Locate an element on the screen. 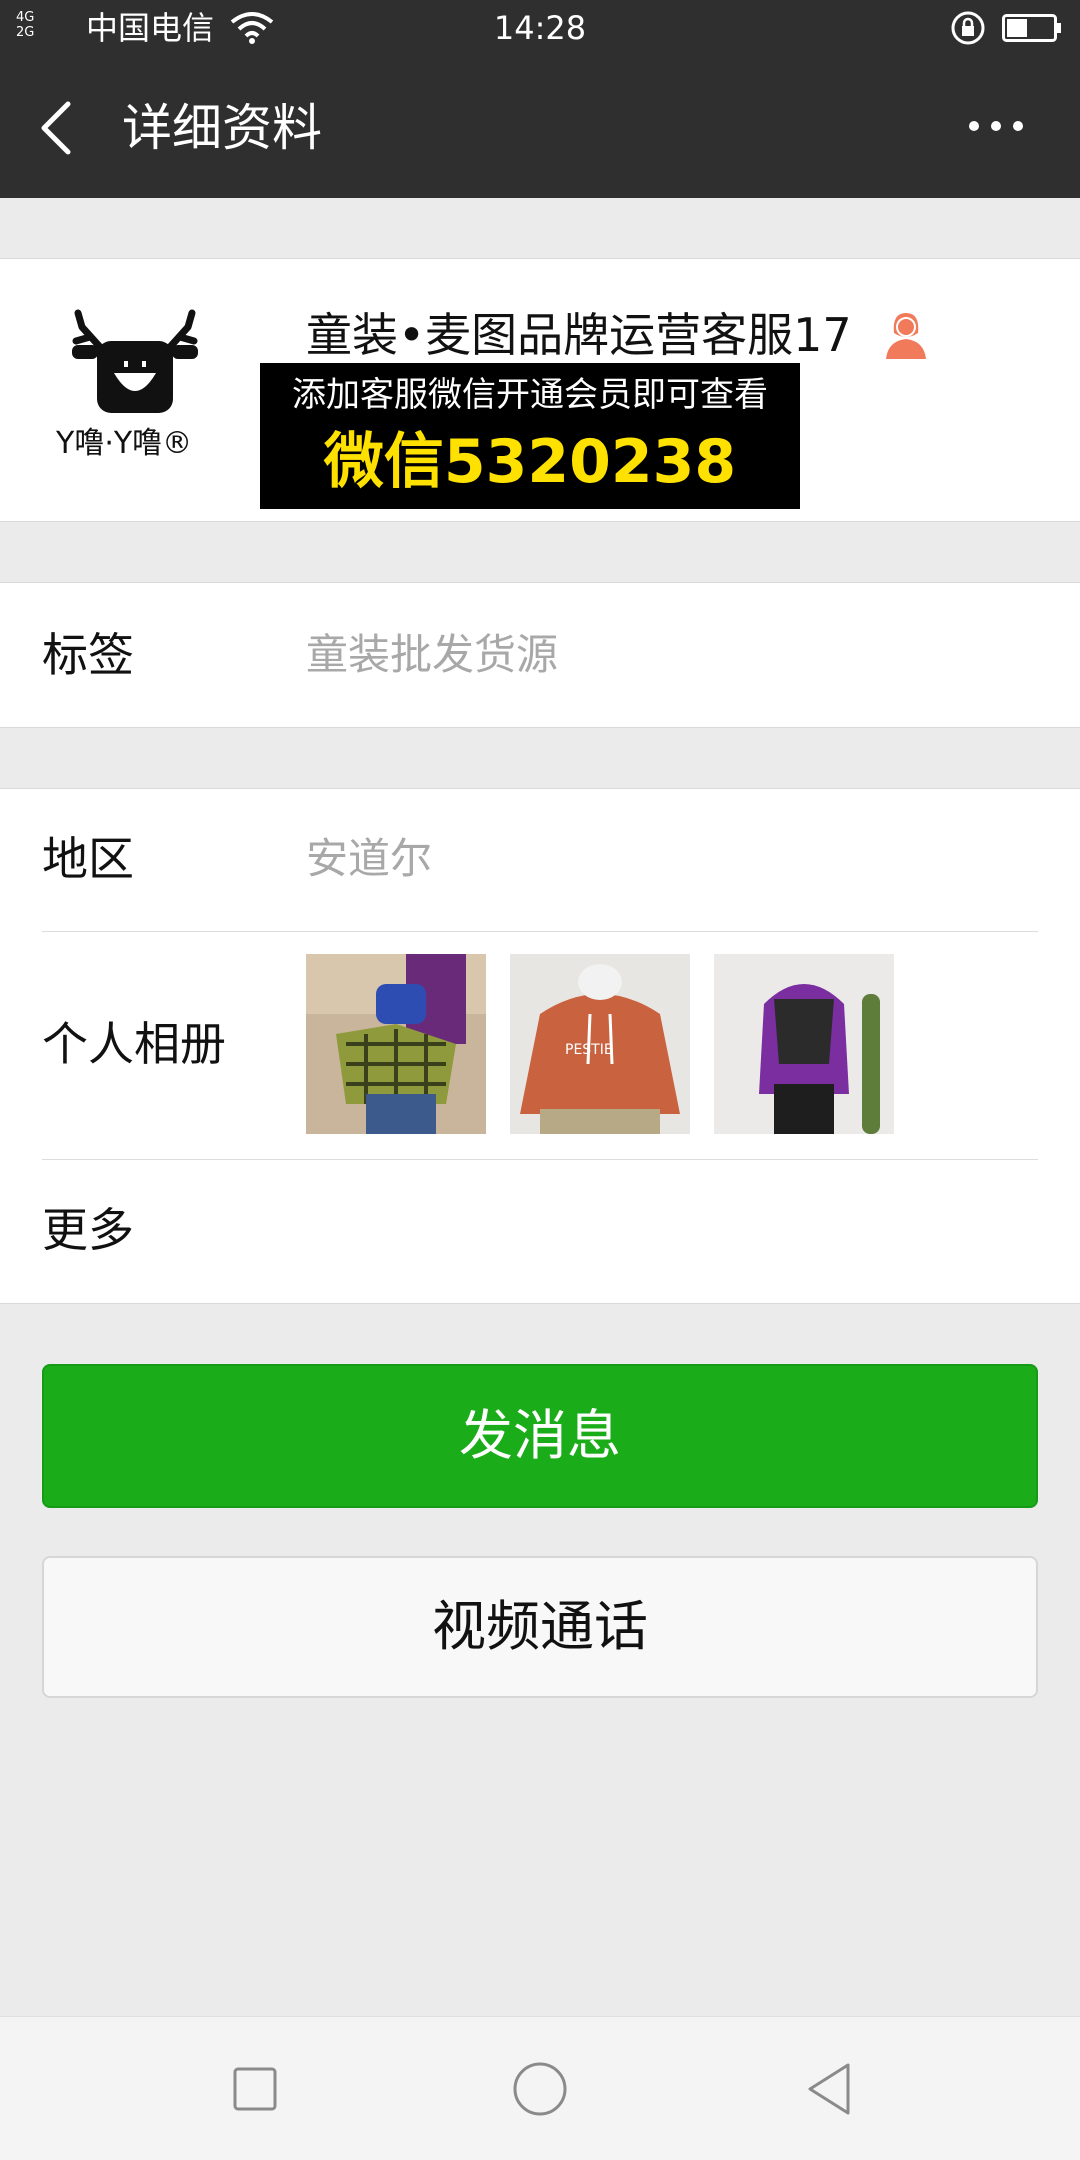  more-row: 更多 is located at coordinates (540, 1231).